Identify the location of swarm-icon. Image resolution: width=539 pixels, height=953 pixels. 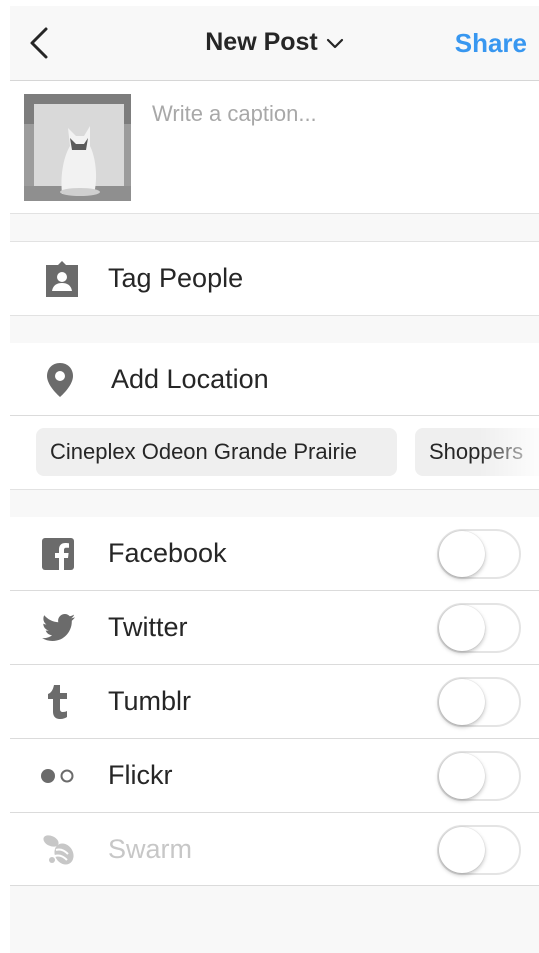
(60, 850).